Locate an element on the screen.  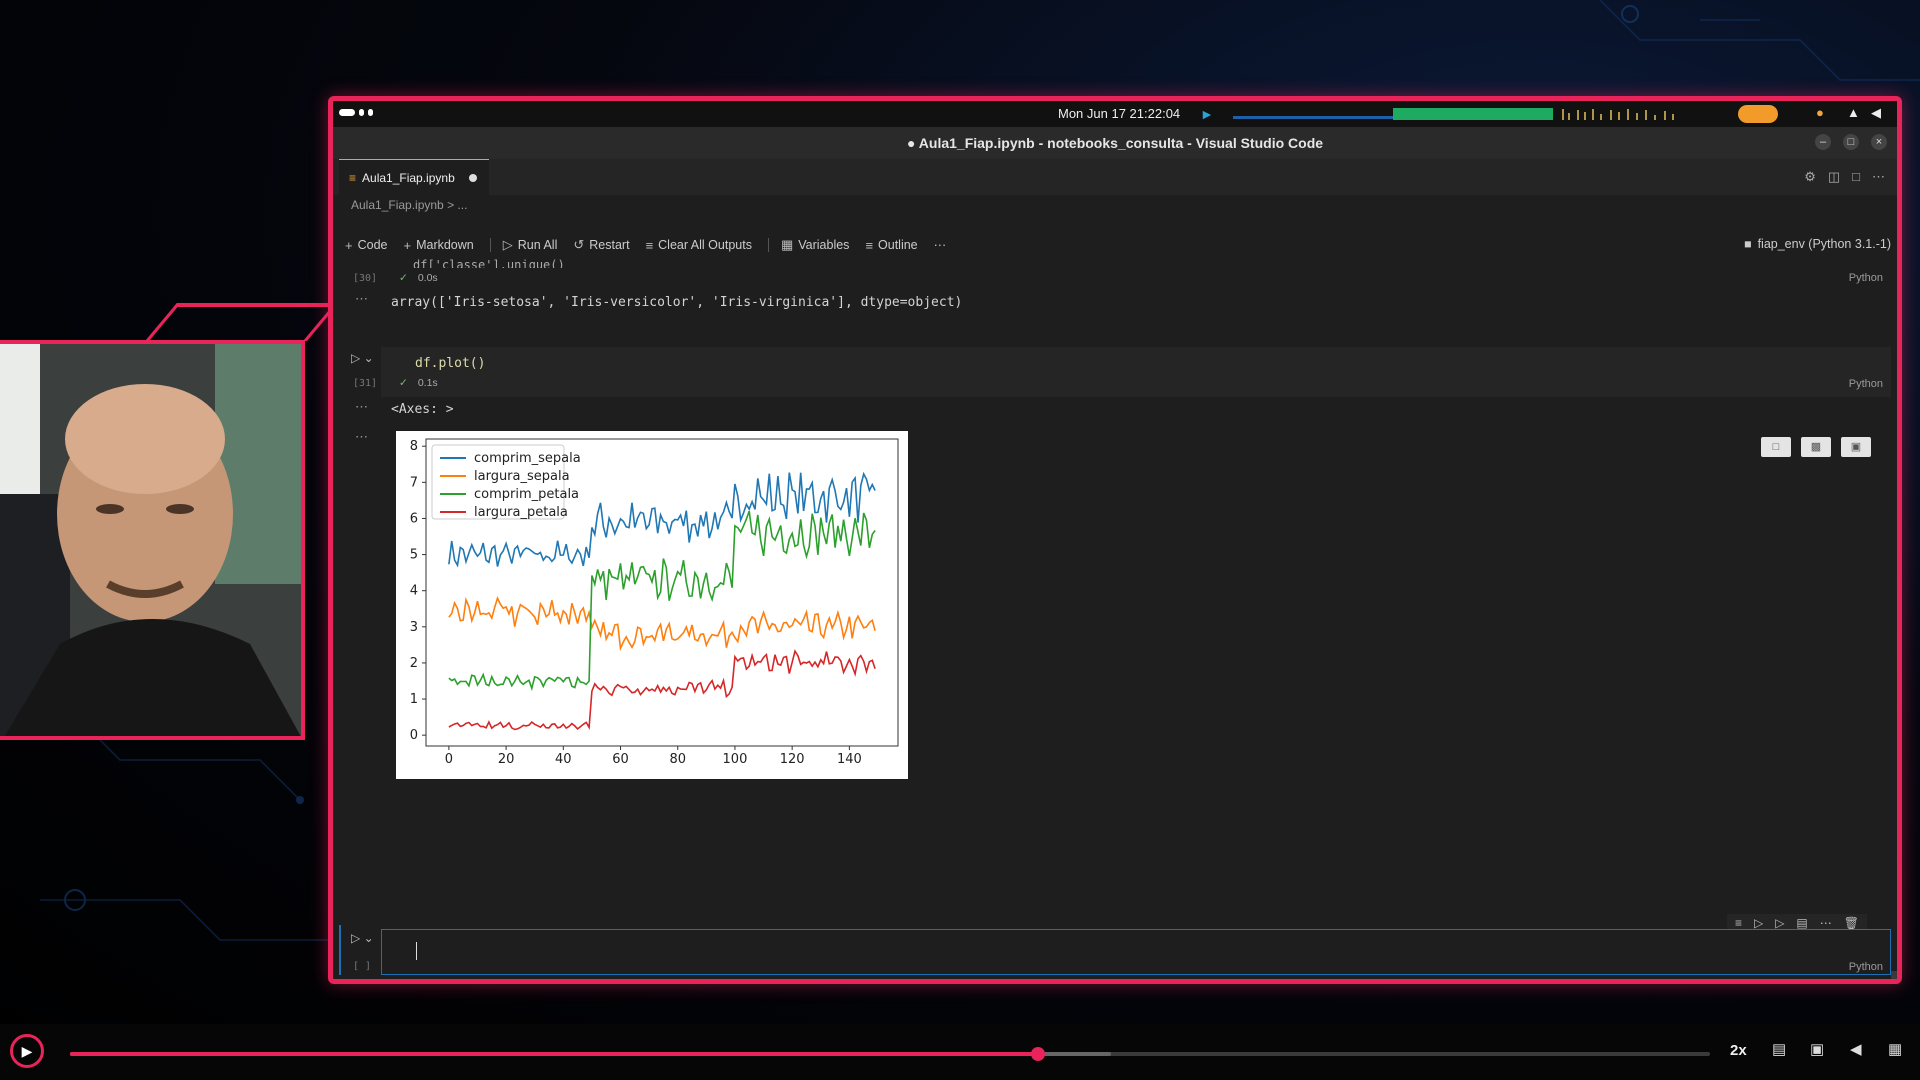
run-by-line-icon: ≡ is located at coordinates (1738, 923).